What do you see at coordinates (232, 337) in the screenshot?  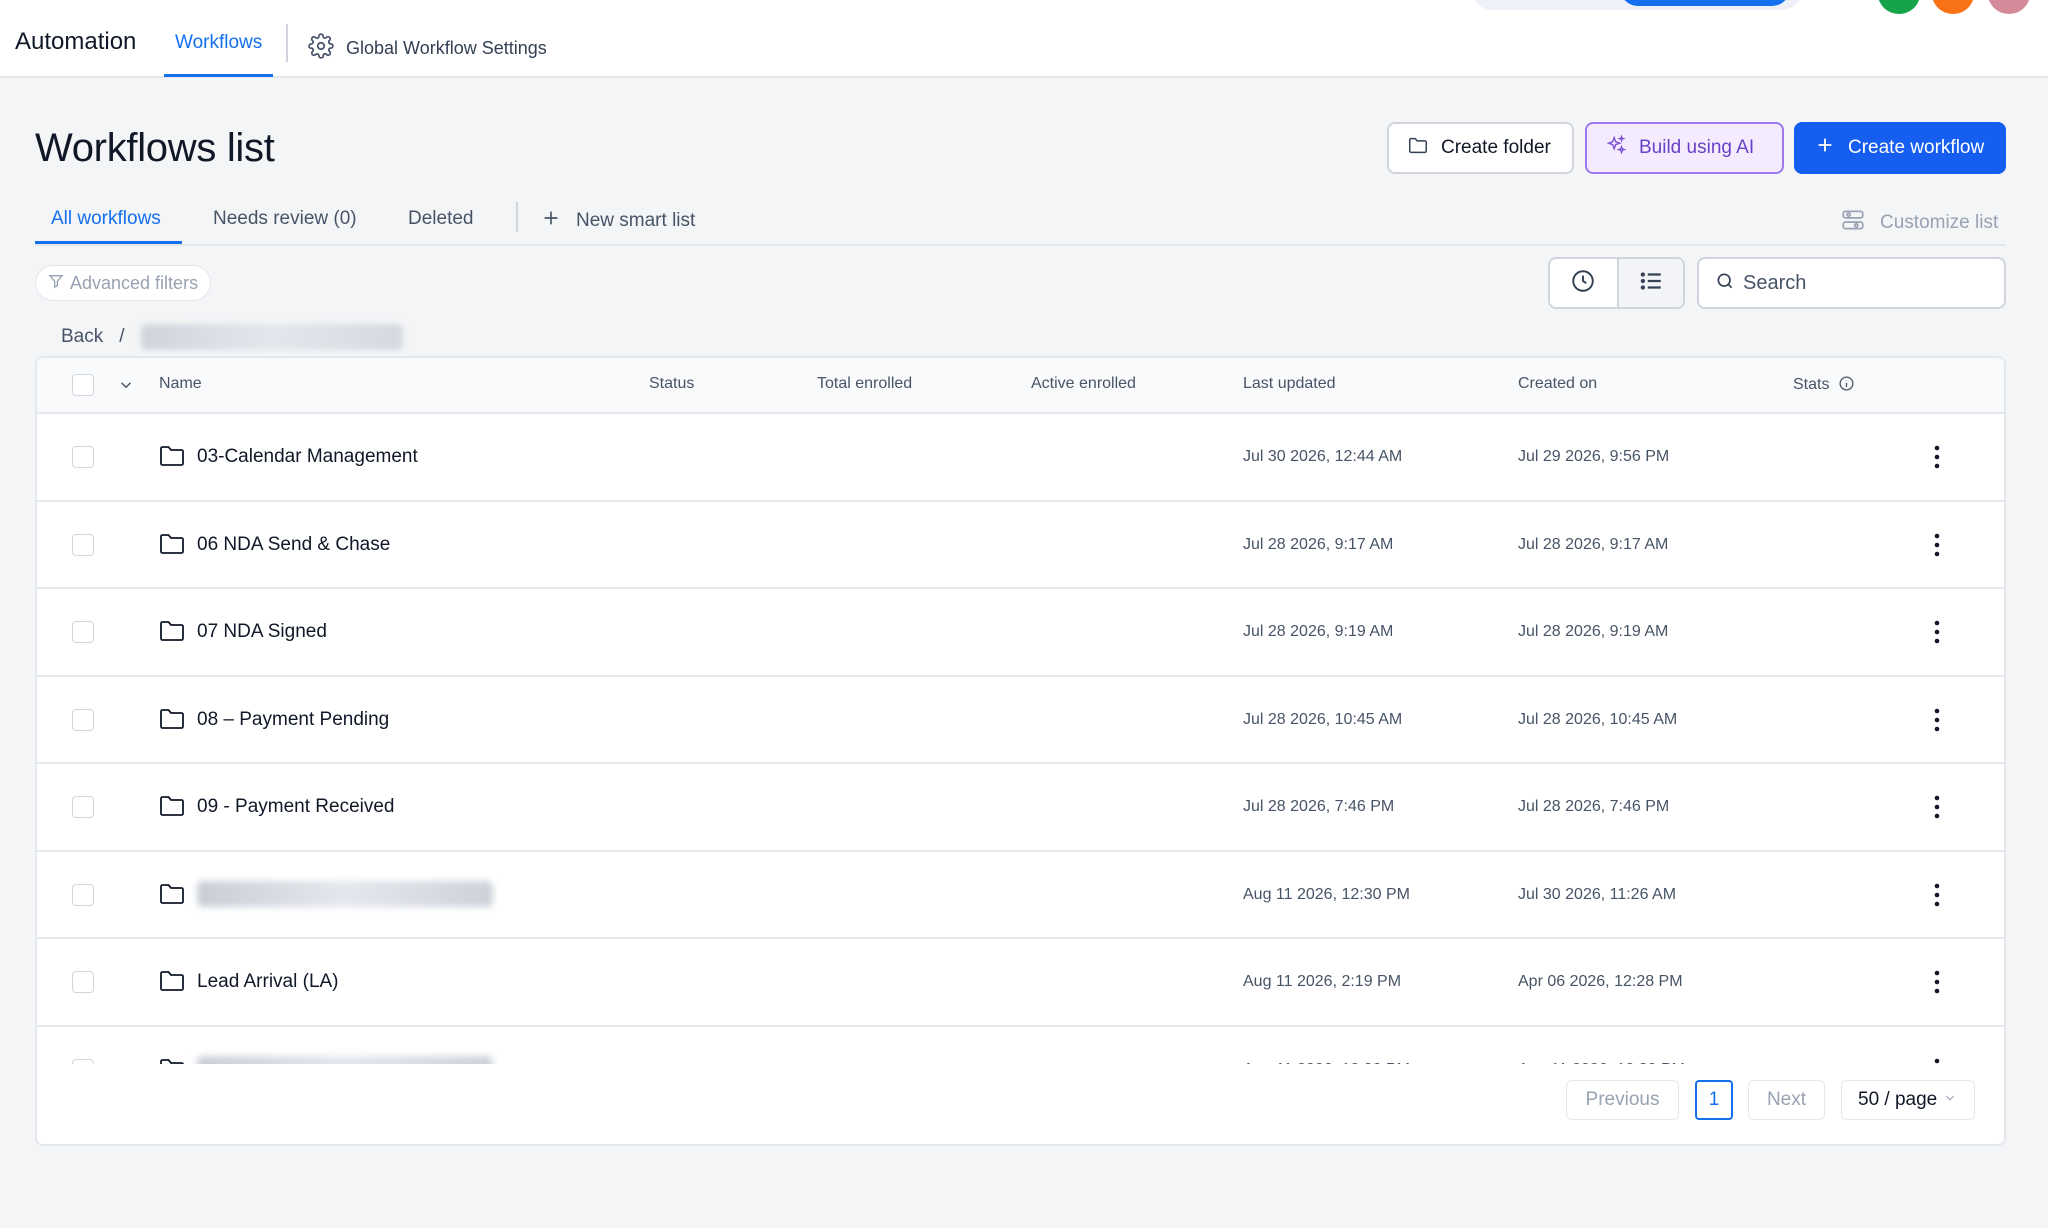 I see `breadcrumb: Back /` at bounding box center [232, 337].